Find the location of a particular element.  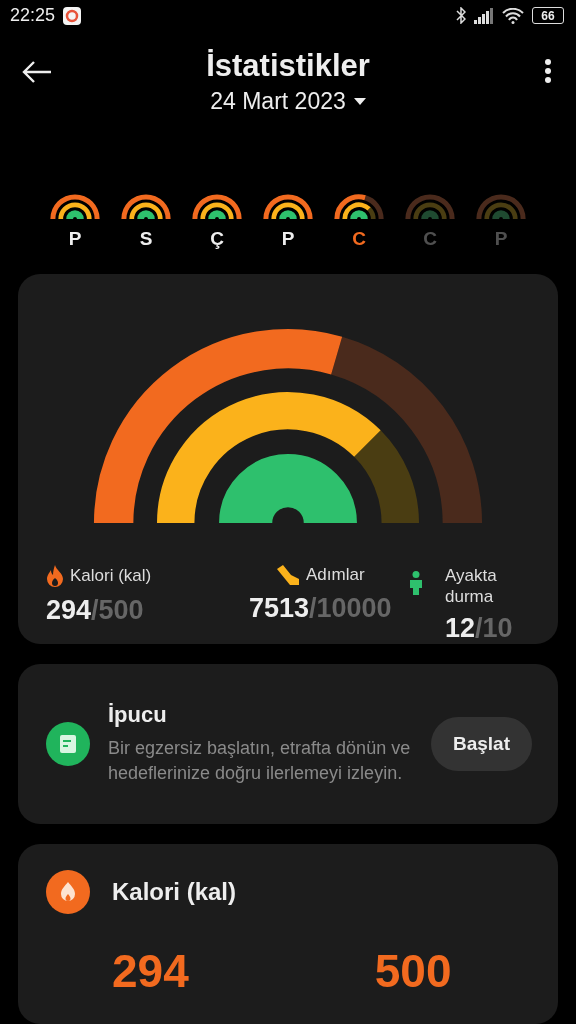

tip-text: Bir egzersiz başlatın, etrafta dönün ve hedeflerinize doğru ilerlemeyi izleyin. is located at coordinates (260, 761).